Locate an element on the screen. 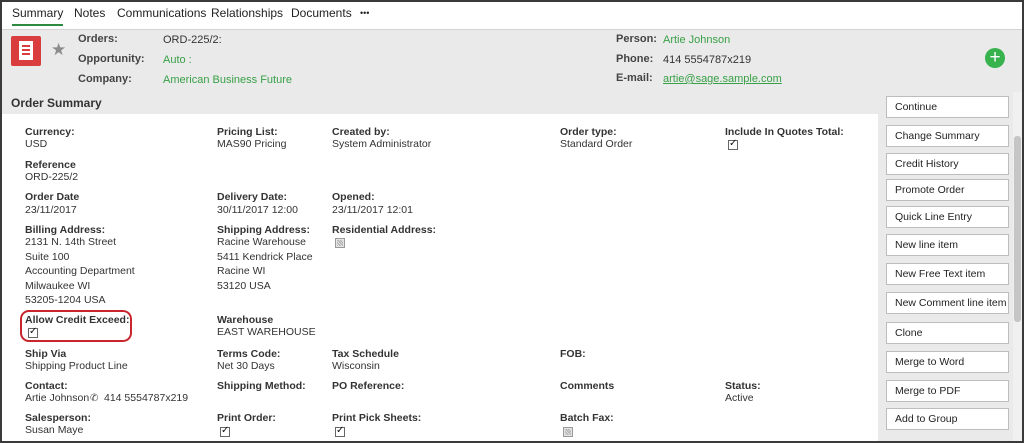 This screenshot has height=443, width=1024. po-reference-label: PO Reference: is located at coordinates (368, 386).